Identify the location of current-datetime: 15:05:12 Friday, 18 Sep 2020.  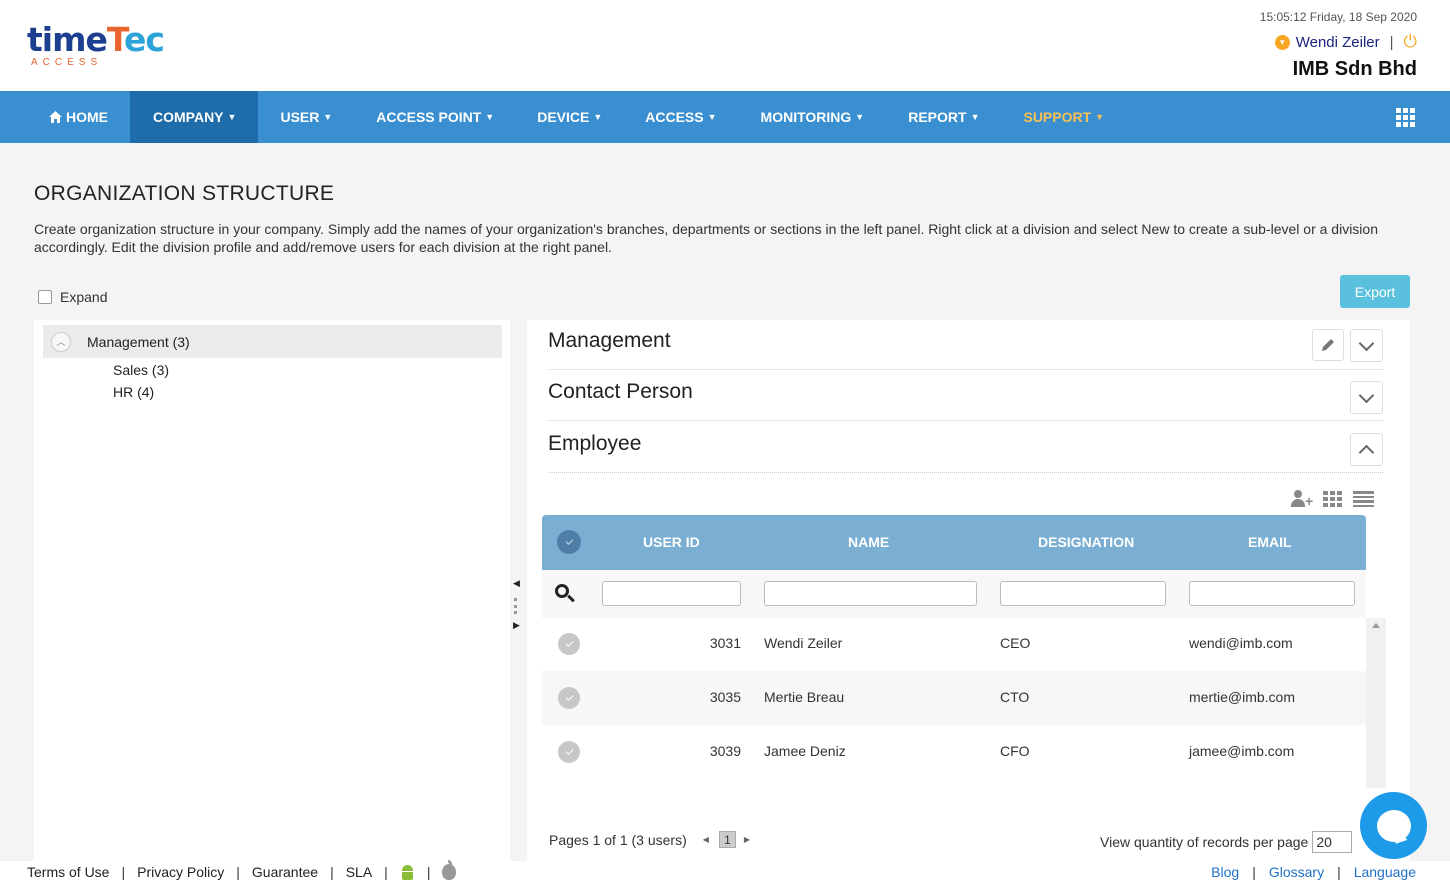
(1338, 17).